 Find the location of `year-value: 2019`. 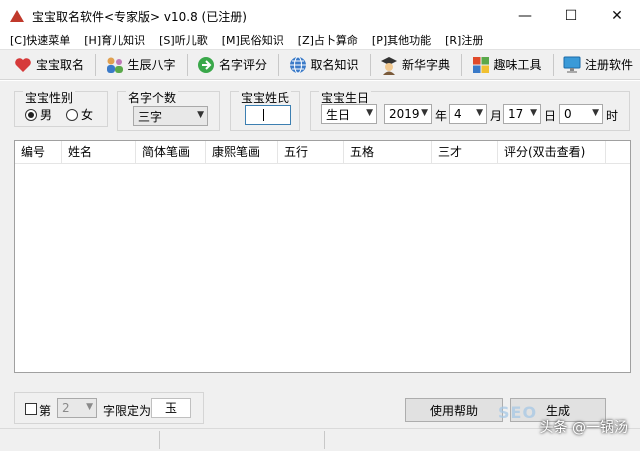

year-value: 2019 is located at coordinates (404, 114).